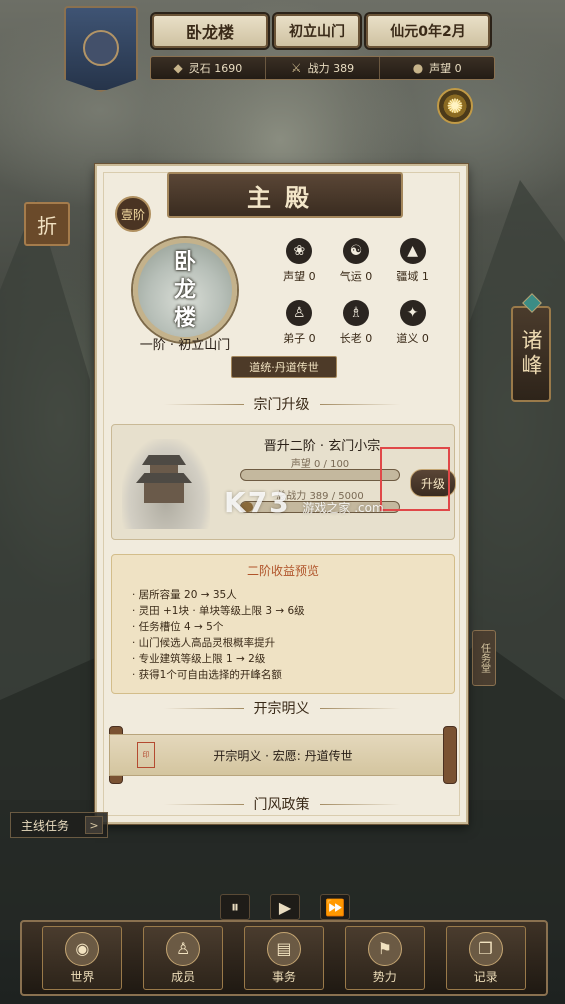 Image resolution: width=565 pixels, height=1004 pixels. What do you see at coordinates (412, 313) in the screenshot?
I see `righteousness-icon: ✦` at bounding box center [412, 313].